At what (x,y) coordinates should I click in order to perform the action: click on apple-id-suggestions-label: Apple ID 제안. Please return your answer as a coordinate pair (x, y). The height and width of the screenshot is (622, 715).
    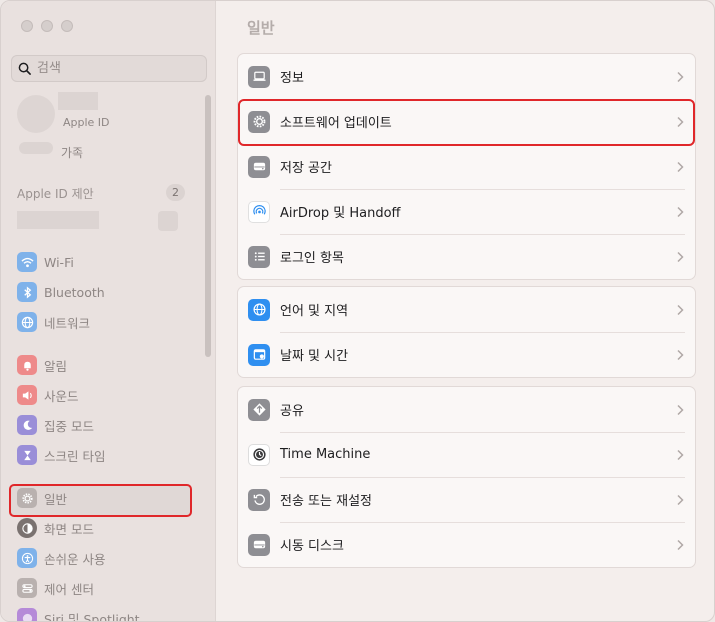
    Looking at the image, I should click on (55, 193).